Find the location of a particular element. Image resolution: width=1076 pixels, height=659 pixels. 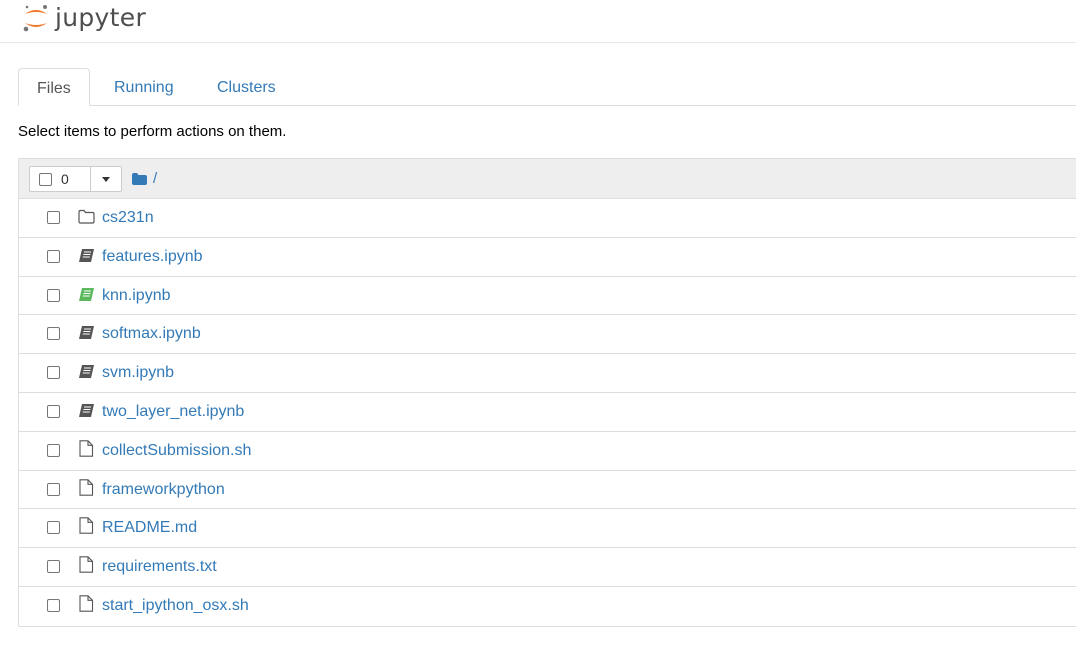

list-item: start_ipython_osx.sh is located at coordinates (547, 606).